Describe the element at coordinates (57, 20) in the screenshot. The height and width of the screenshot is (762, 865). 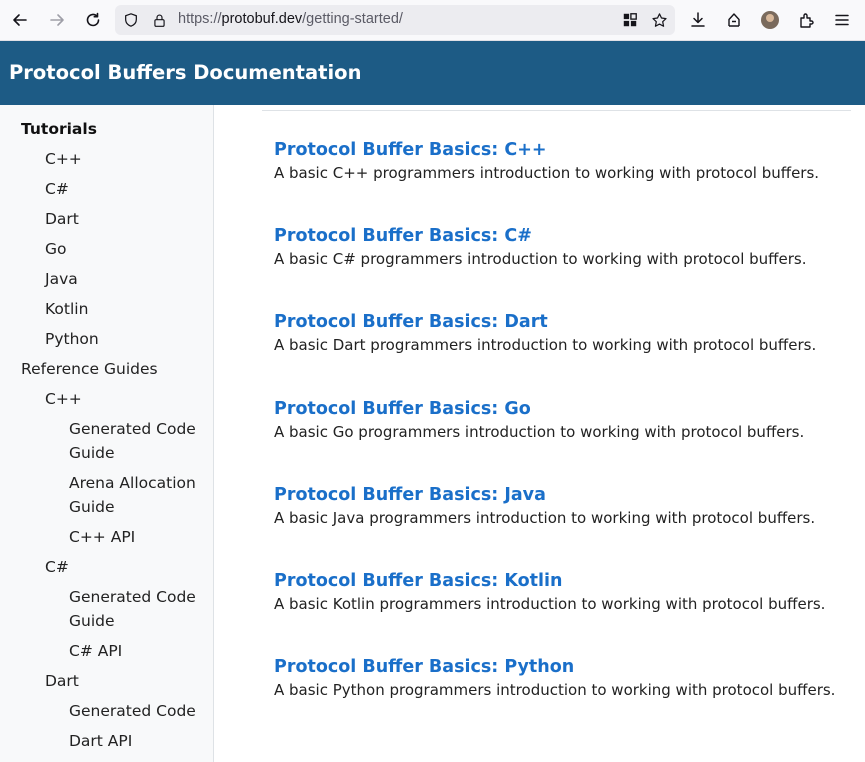
I see `forward-icon` at that location.